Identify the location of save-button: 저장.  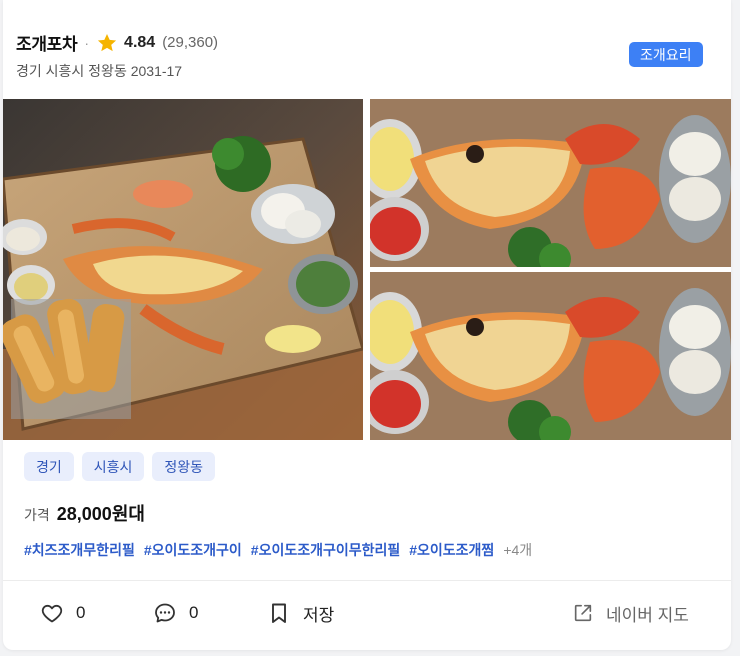
(300, 613).